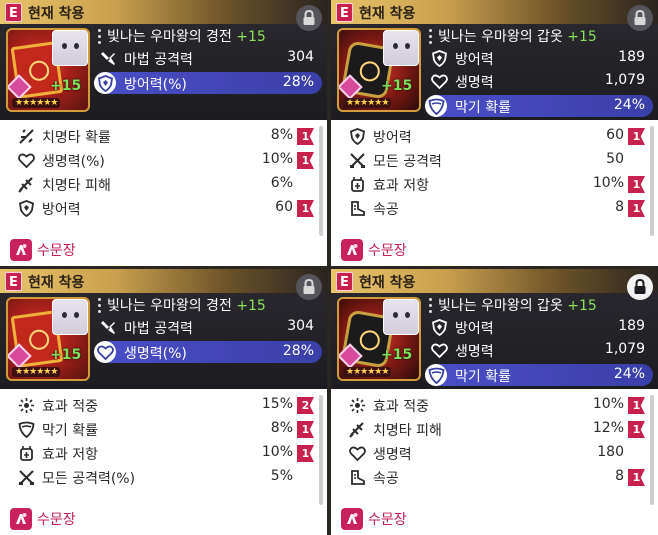 This screenshot has width=658, height=535. What do you see at coordinates (624, 80) in the screenshot?
I see `main-stat-2-value: 1,079` at bounding box center [624, 80].